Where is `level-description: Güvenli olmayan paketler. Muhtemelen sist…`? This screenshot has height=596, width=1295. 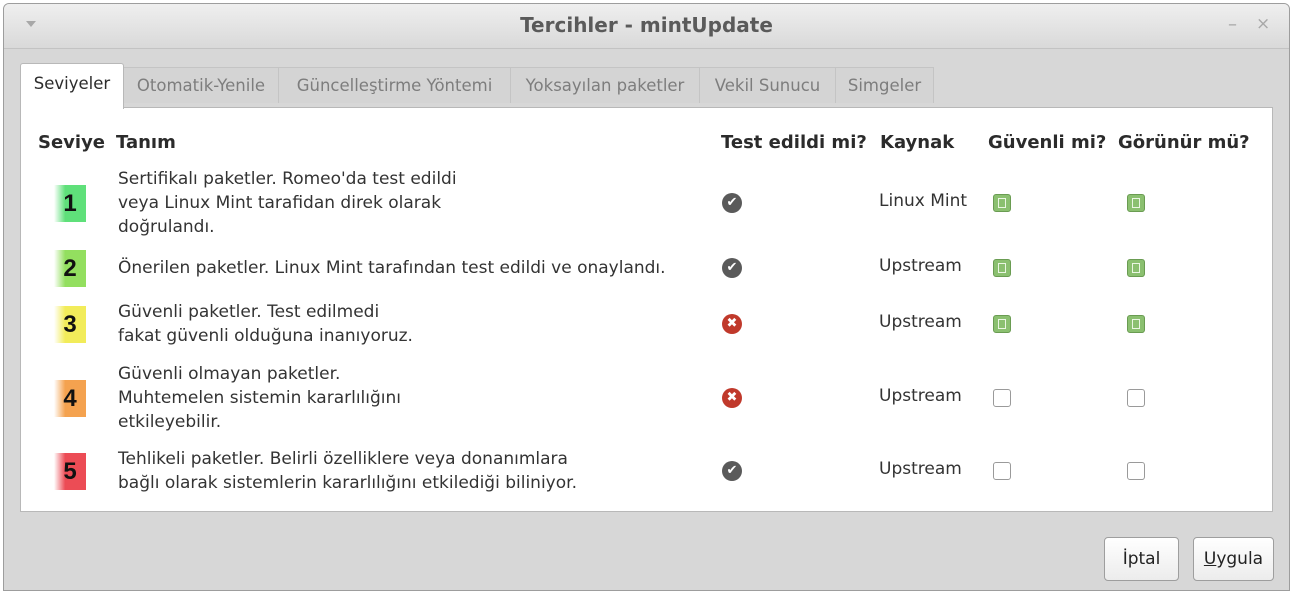
level-description: Güvenli olmayan paketler. Muhtemelen sist… is located at coordinates (259, 398).